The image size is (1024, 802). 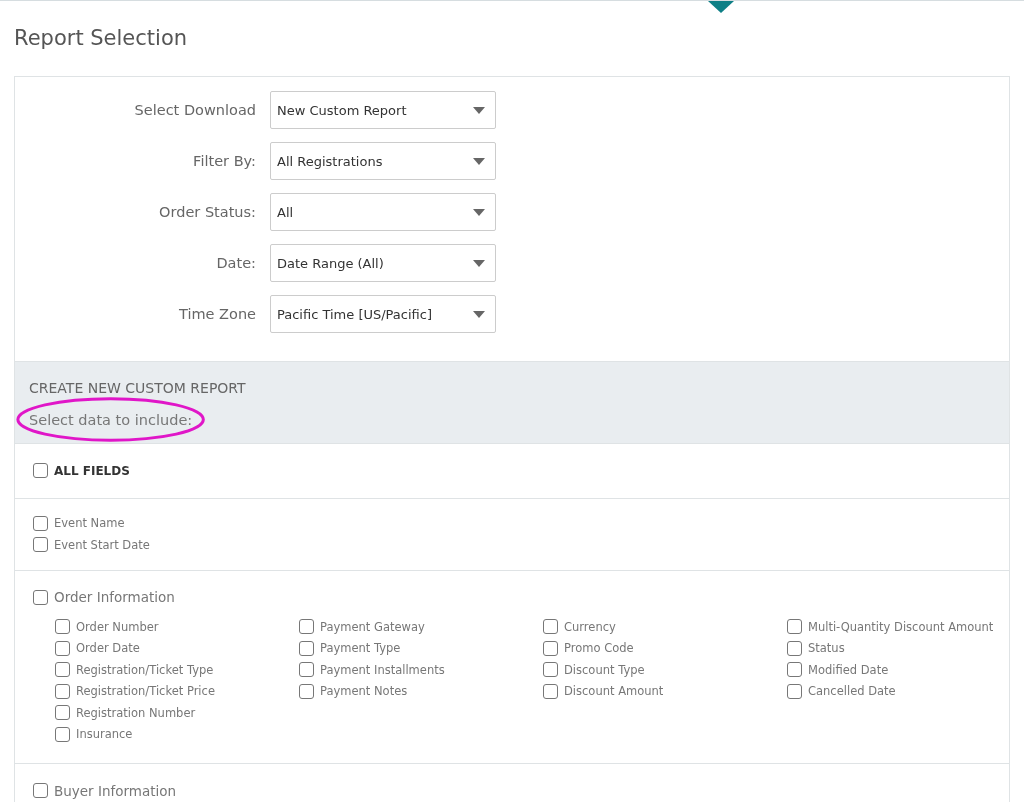 What do you see at coordinates (108, 648) in the screenshot?
I see `checkbox-label: Order Date` at bounding box center [108, 648].